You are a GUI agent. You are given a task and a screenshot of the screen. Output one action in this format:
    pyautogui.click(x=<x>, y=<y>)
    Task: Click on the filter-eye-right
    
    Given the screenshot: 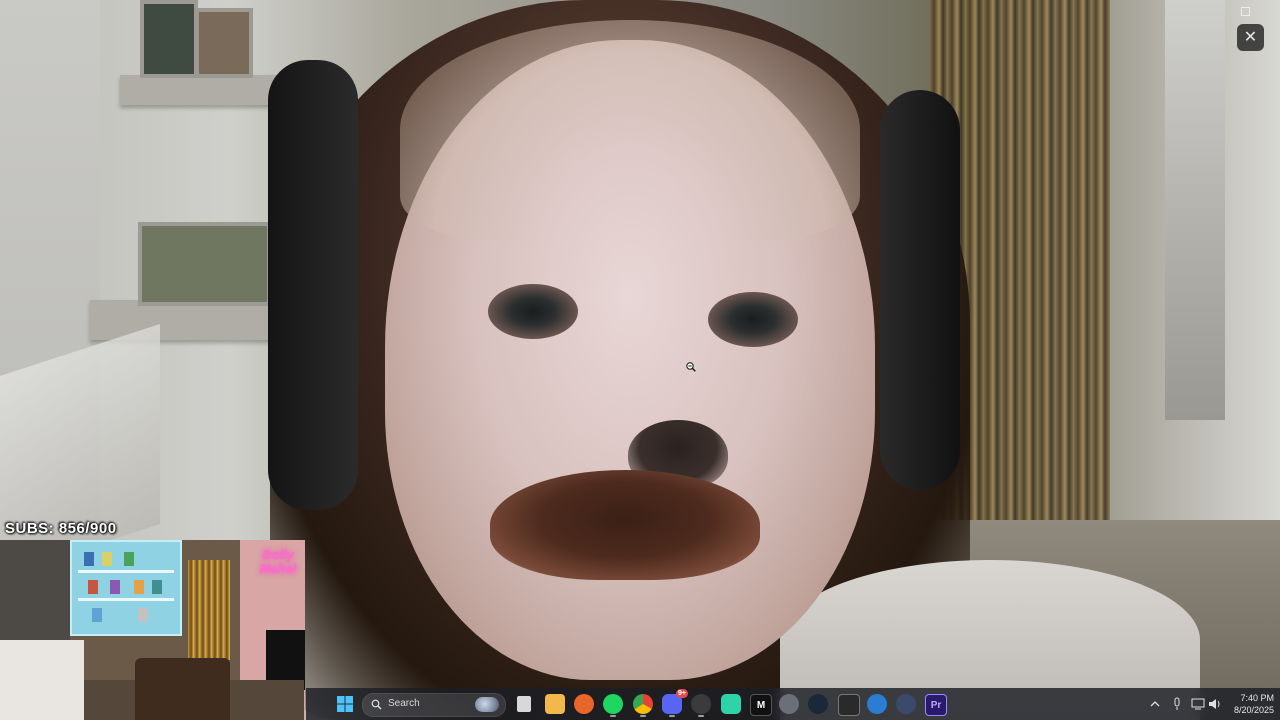 What is the action you would take?
    pyautogui.click(x=753, y=319)
    